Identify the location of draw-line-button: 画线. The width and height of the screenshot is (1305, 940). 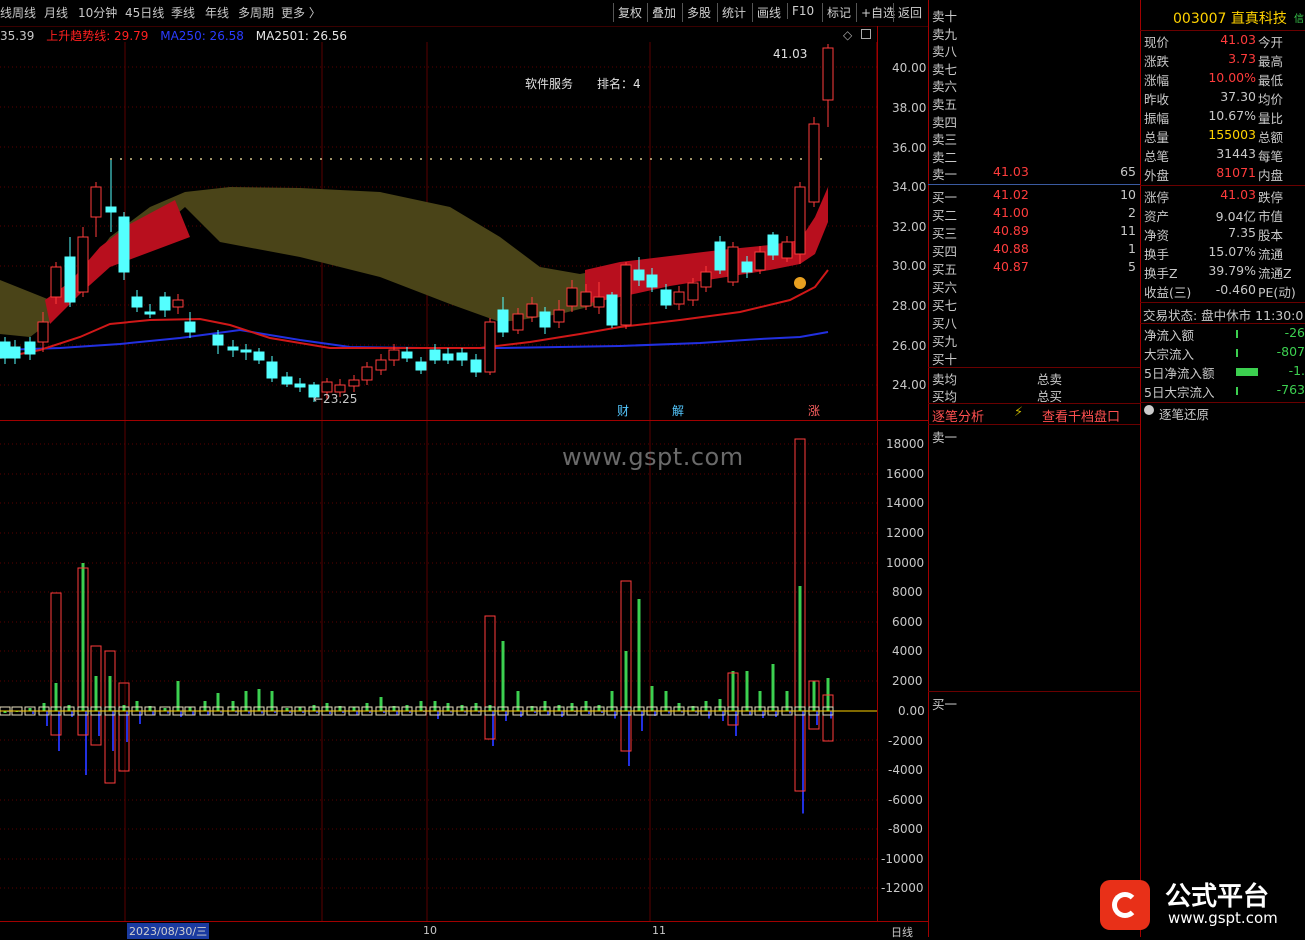
(768, 12).